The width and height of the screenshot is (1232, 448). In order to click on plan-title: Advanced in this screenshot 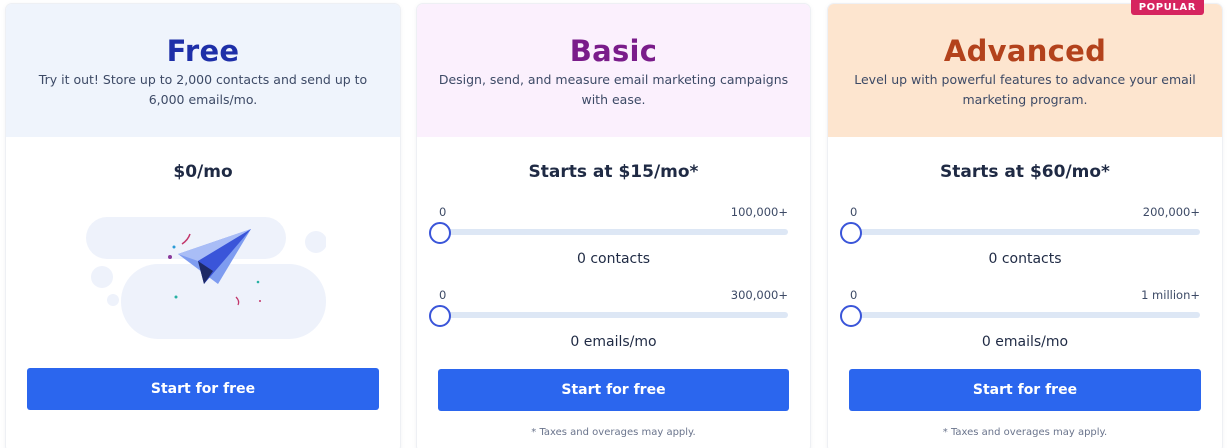, I will do `click(1025, 51)`.